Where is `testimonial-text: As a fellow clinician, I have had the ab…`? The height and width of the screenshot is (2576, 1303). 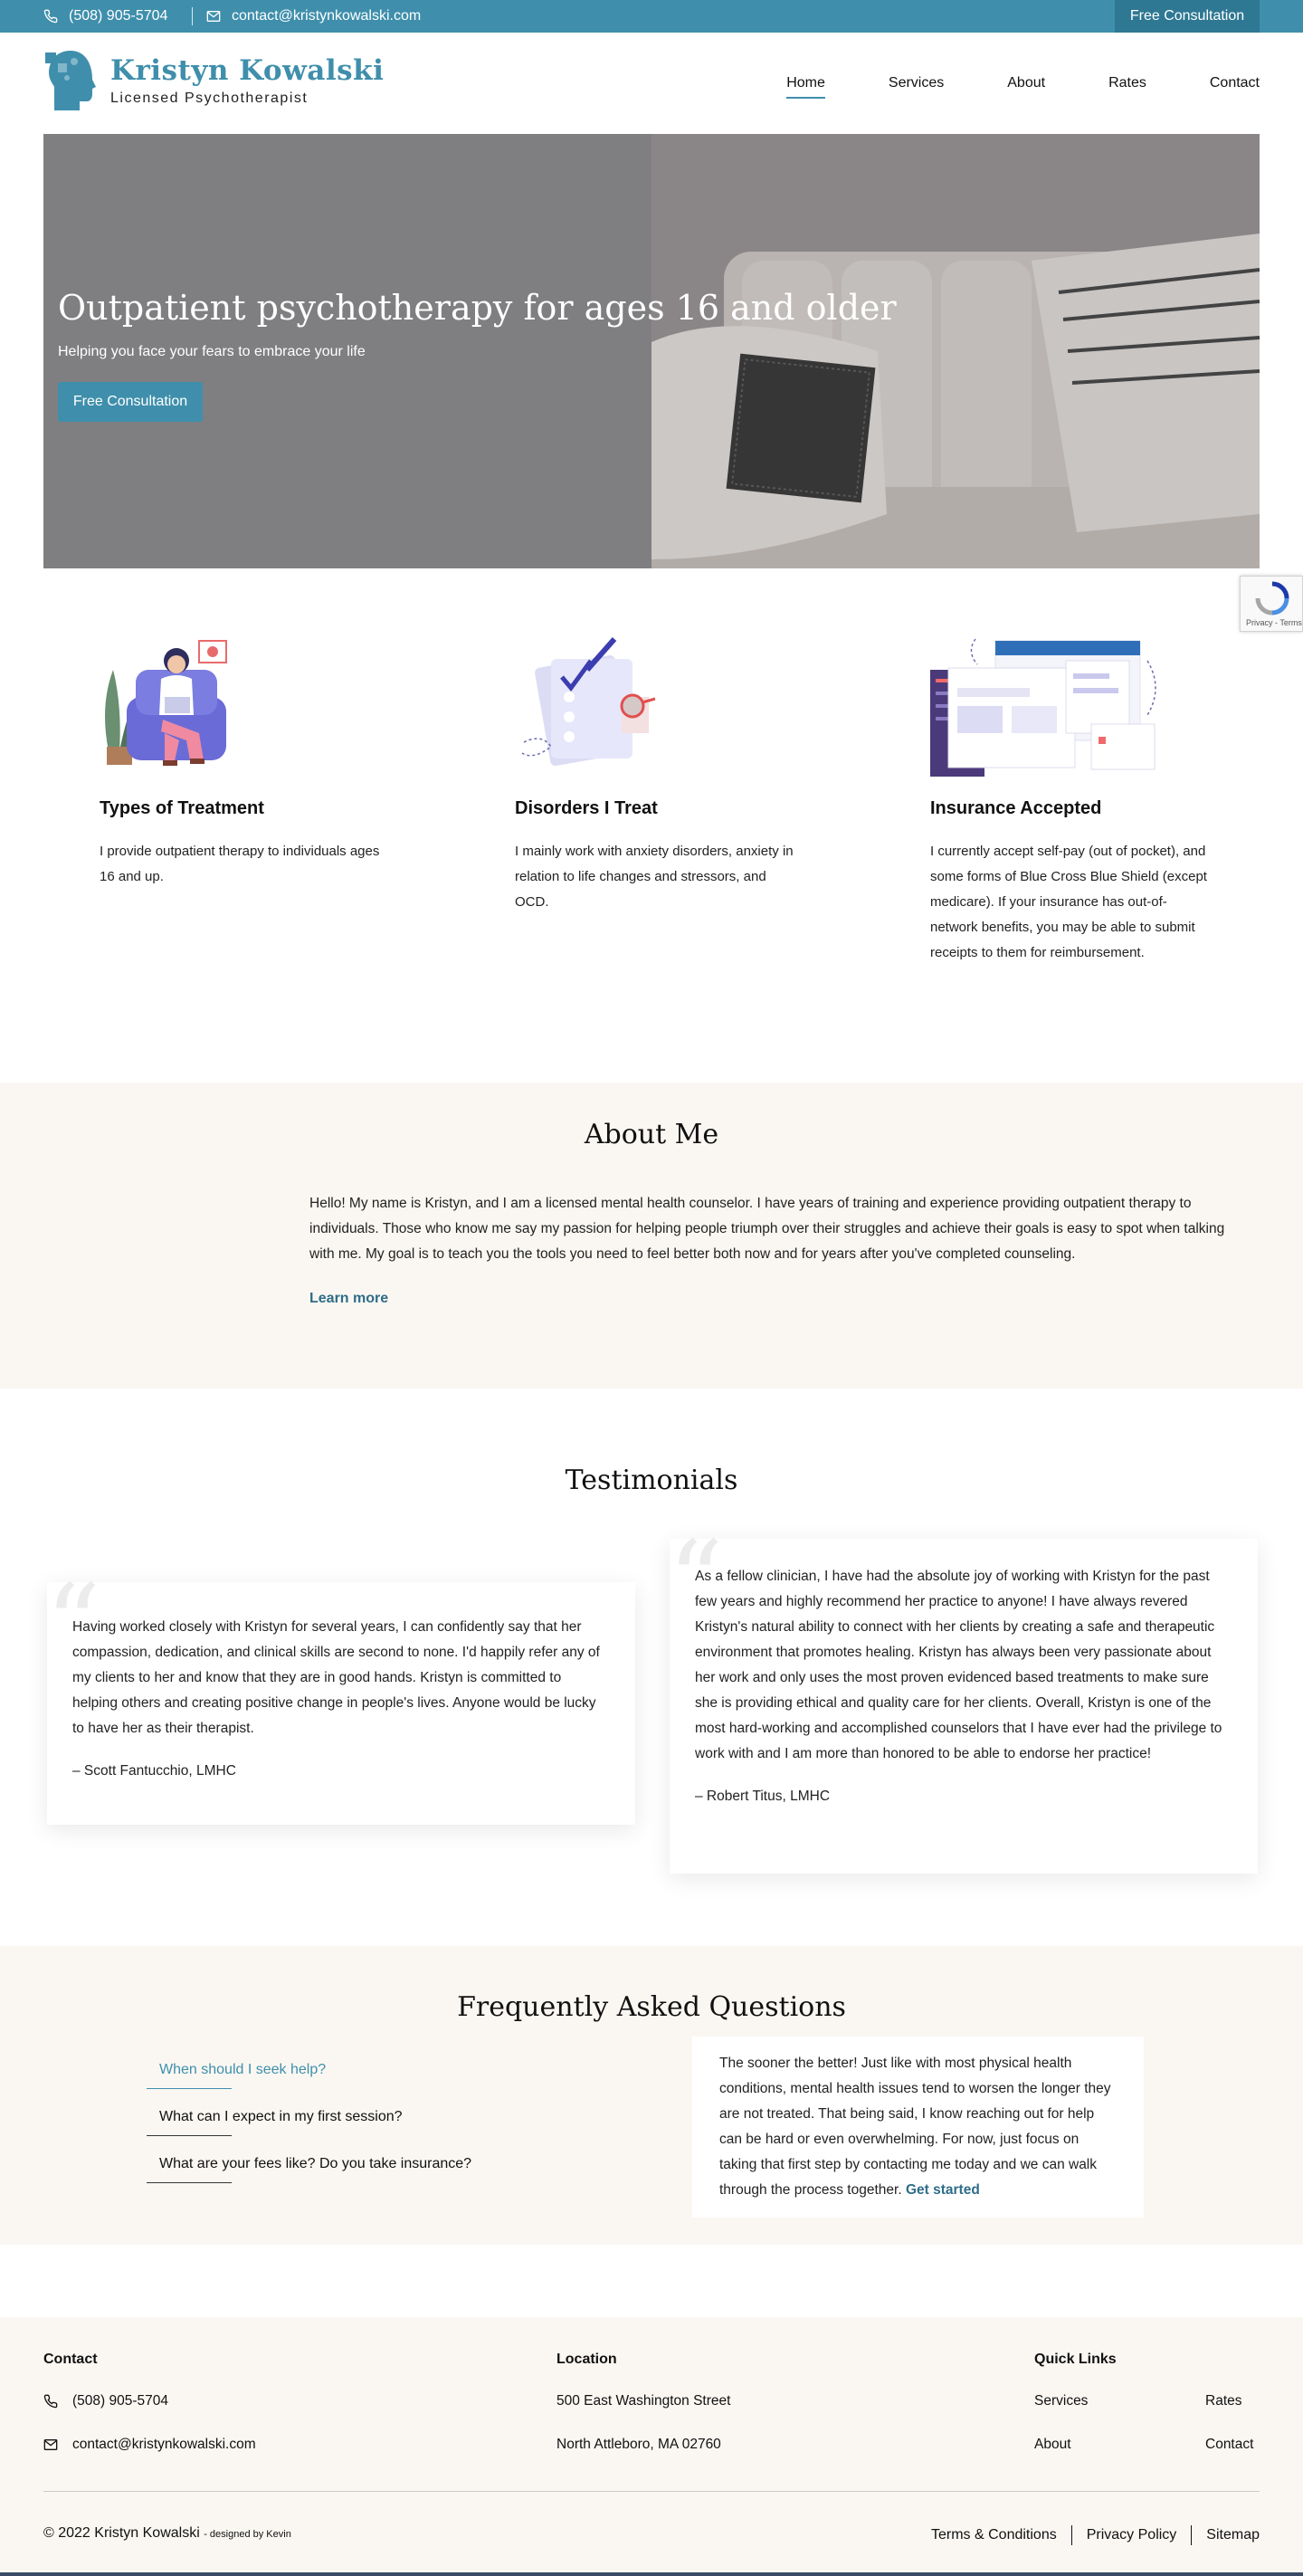
testimonial-text: As a fellow clinician, I have had the ab… is located at coordinates (958, 1665).